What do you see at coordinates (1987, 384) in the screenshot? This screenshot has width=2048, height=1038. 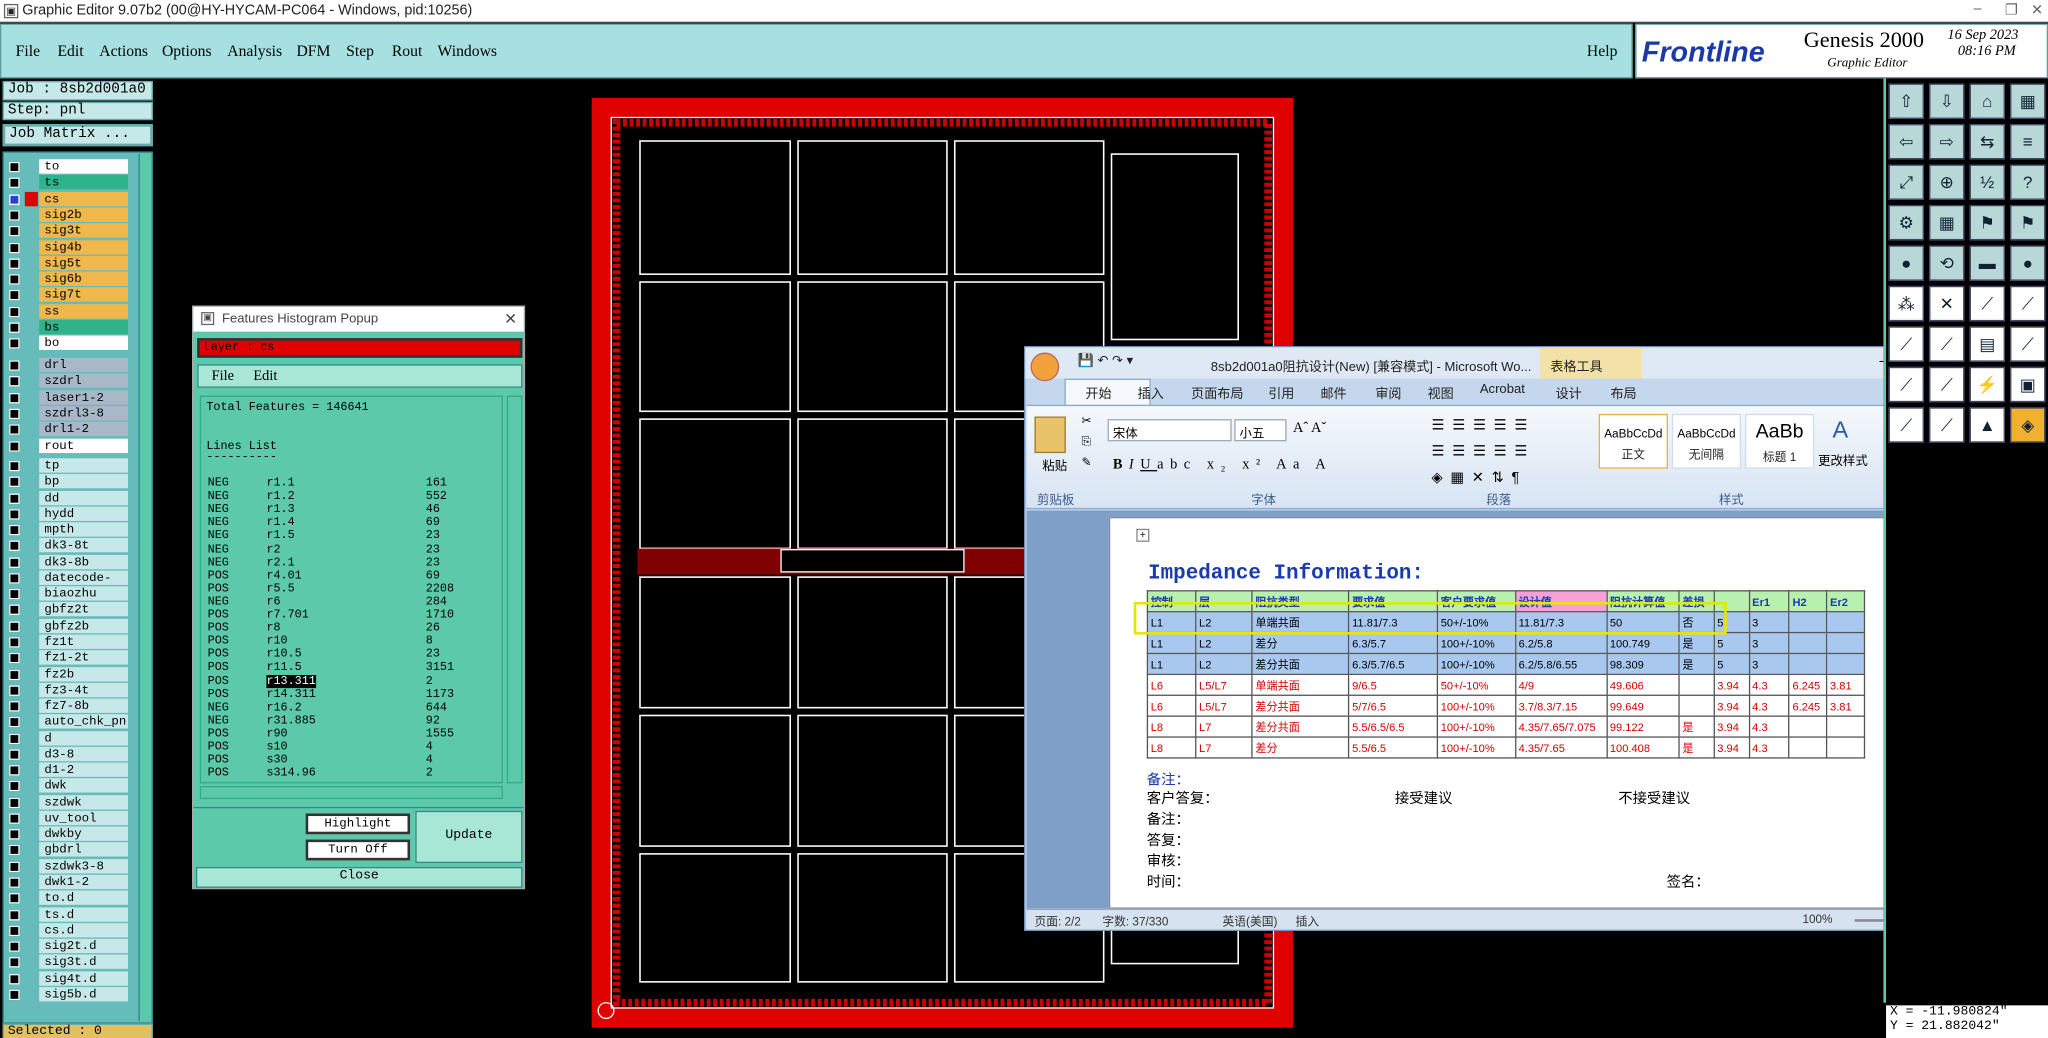 I see `tool-button-icon: ⚡` at bounding box center [1987, 384].